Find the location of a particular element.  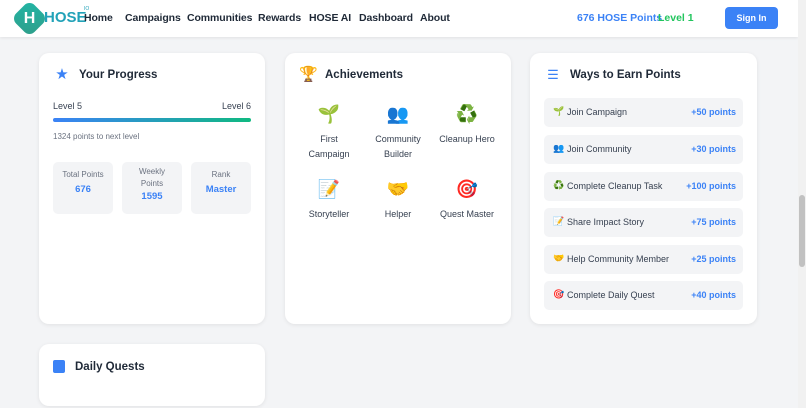

achievements-title: Achievements is located at coordinates (364, 75).